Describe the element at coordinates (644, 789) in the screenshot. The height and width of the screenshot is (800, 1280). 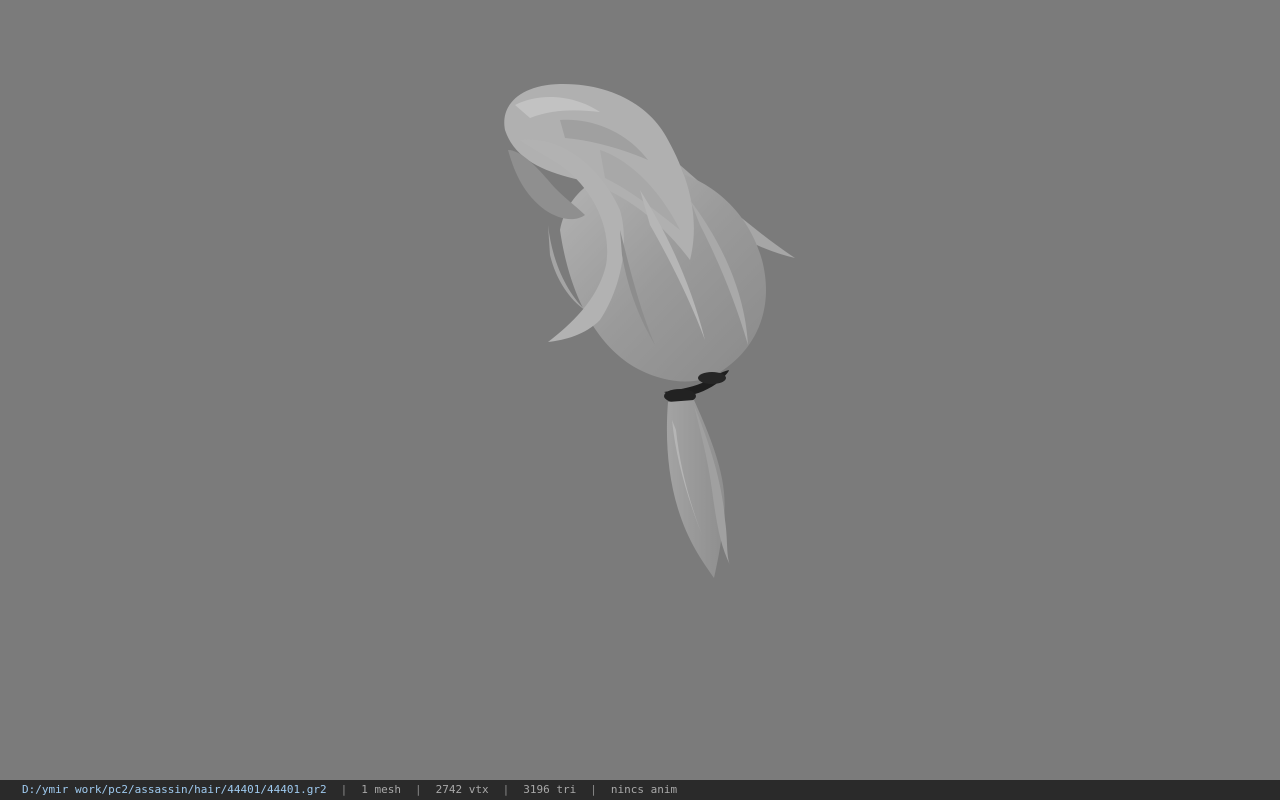
I see `anim-status: nincs anim` at that location.